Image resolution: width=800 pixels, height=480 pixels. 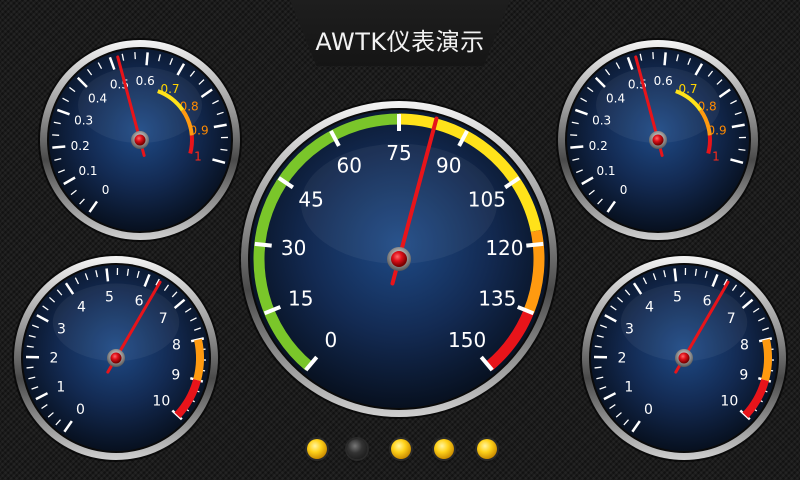 What do you see at coordinates (448, 165) in the screenshot?
I see `tick-label: 90` at bounding box center [448, 165].